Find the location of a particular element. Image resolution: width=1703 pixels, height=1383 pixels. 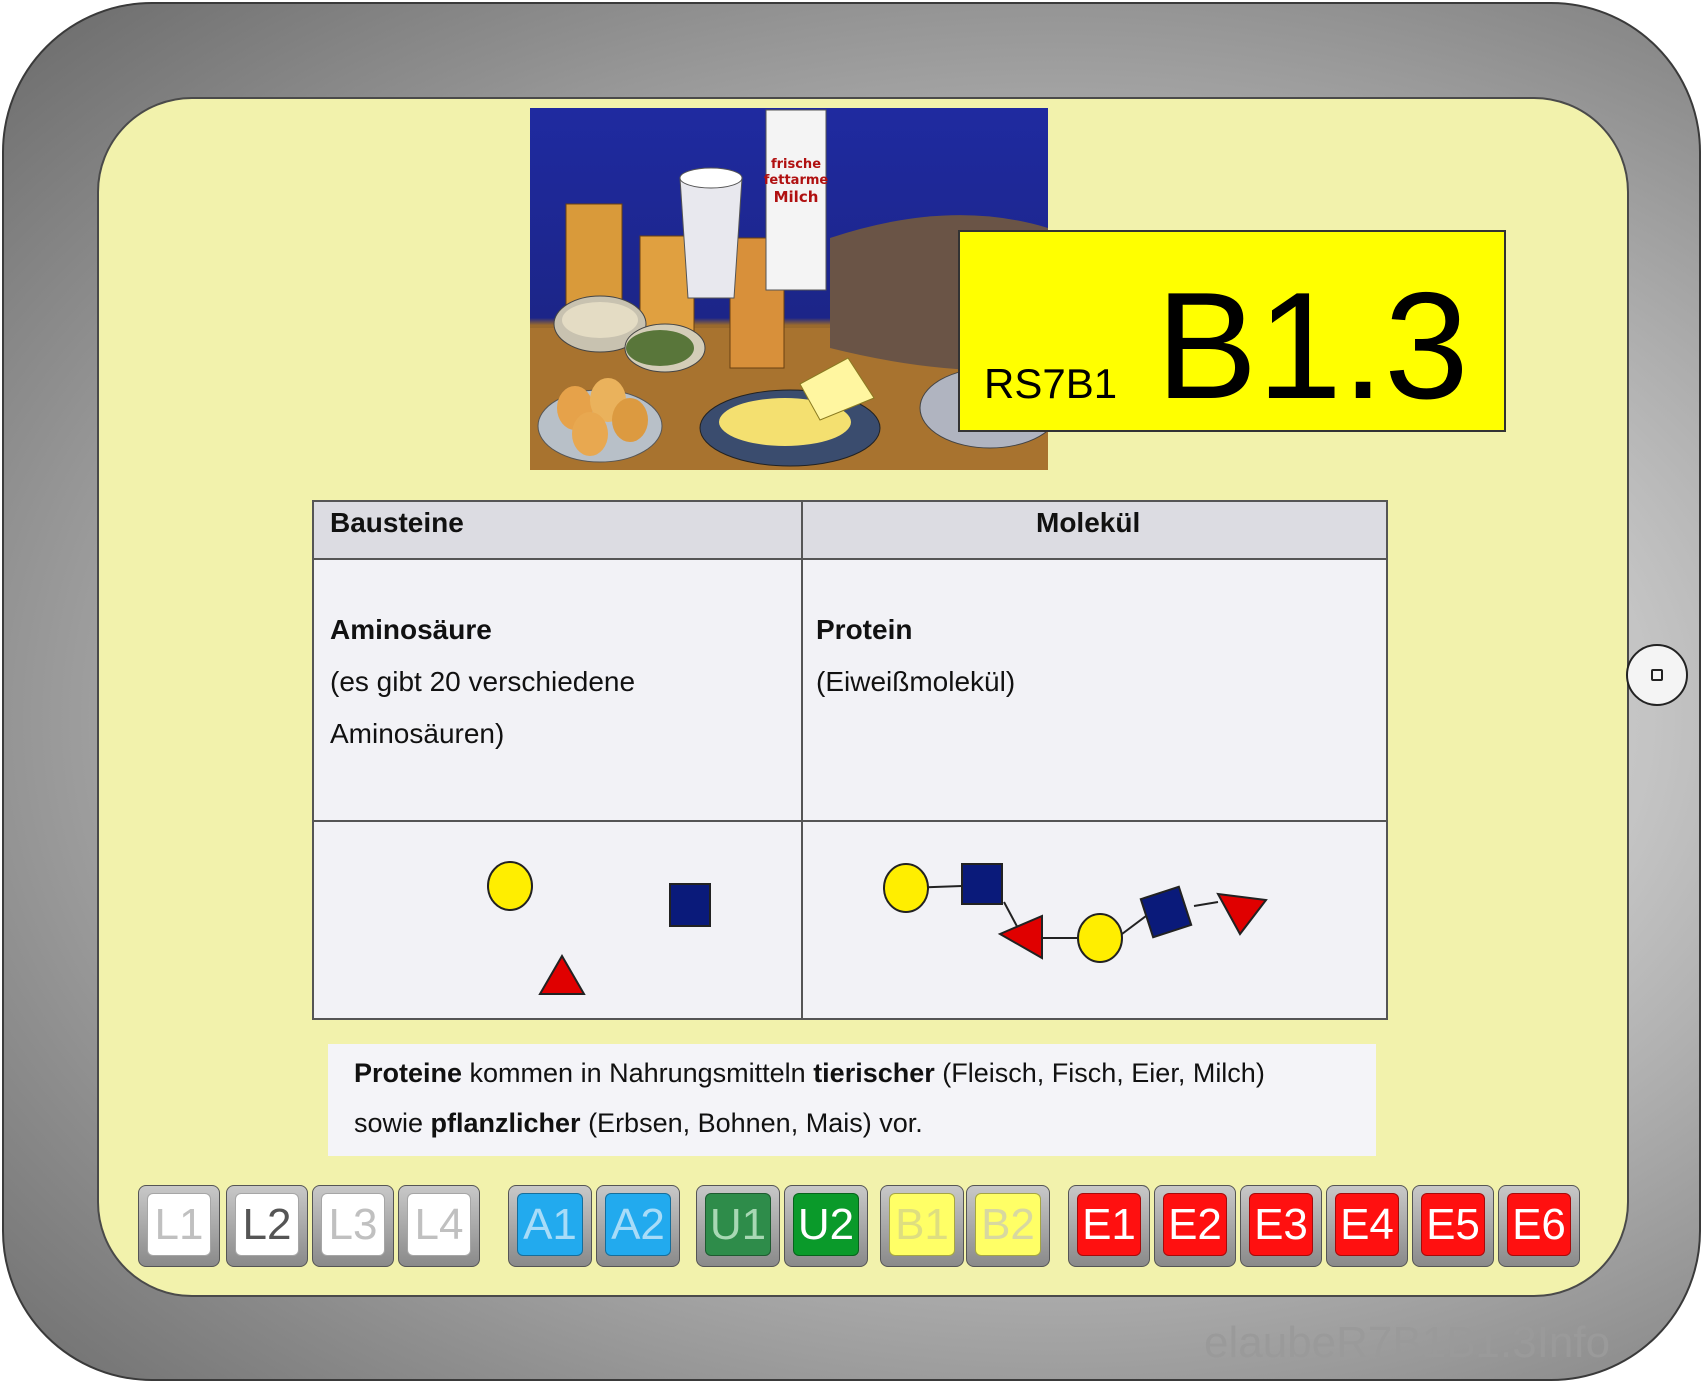

nav-button-label: A2 is located at coordinates (638, 1224).